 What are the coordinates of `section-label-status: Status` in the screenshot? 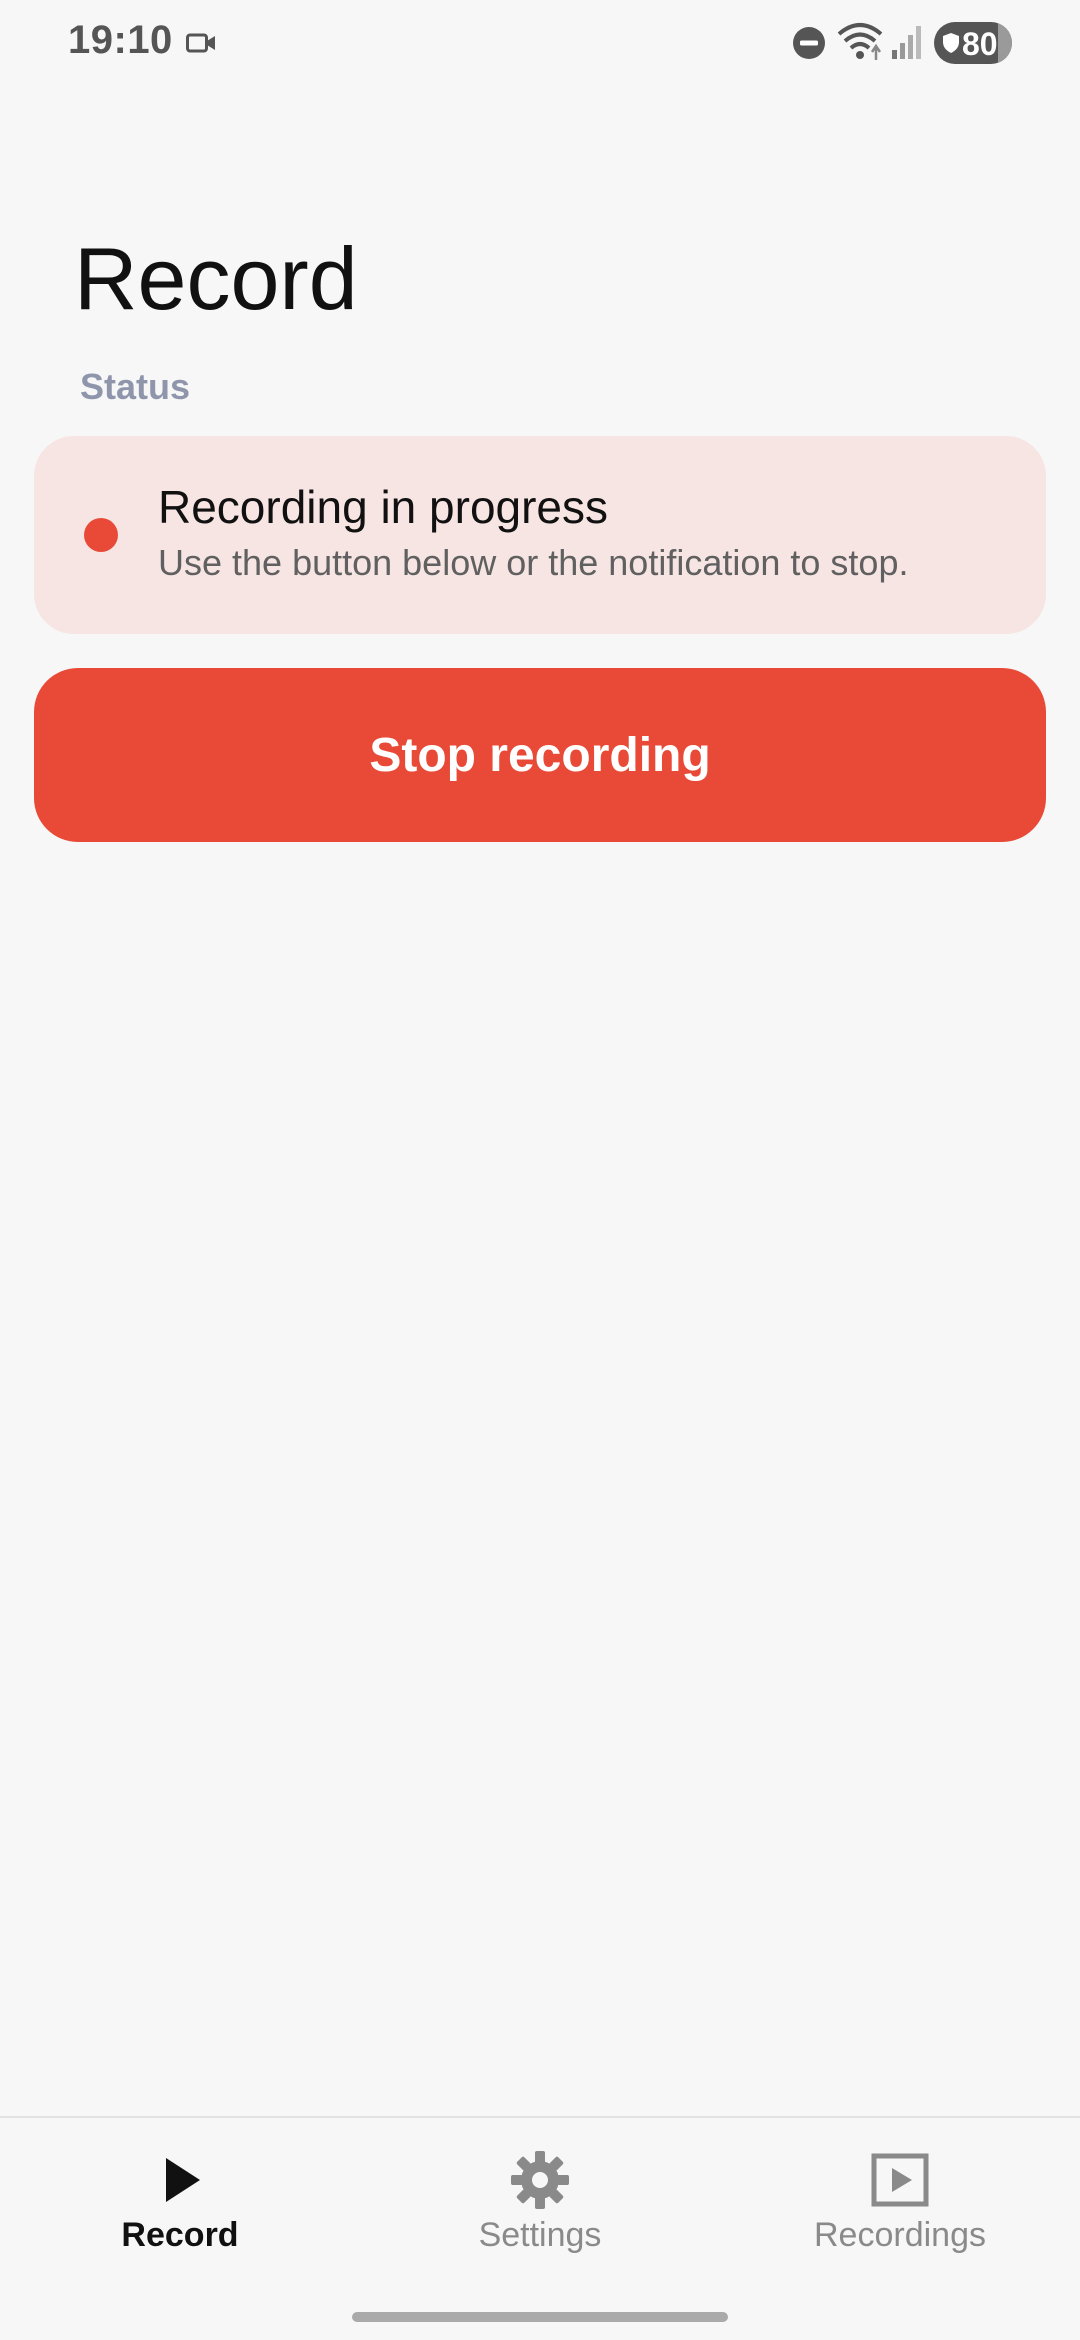 It's located at (135, 386).